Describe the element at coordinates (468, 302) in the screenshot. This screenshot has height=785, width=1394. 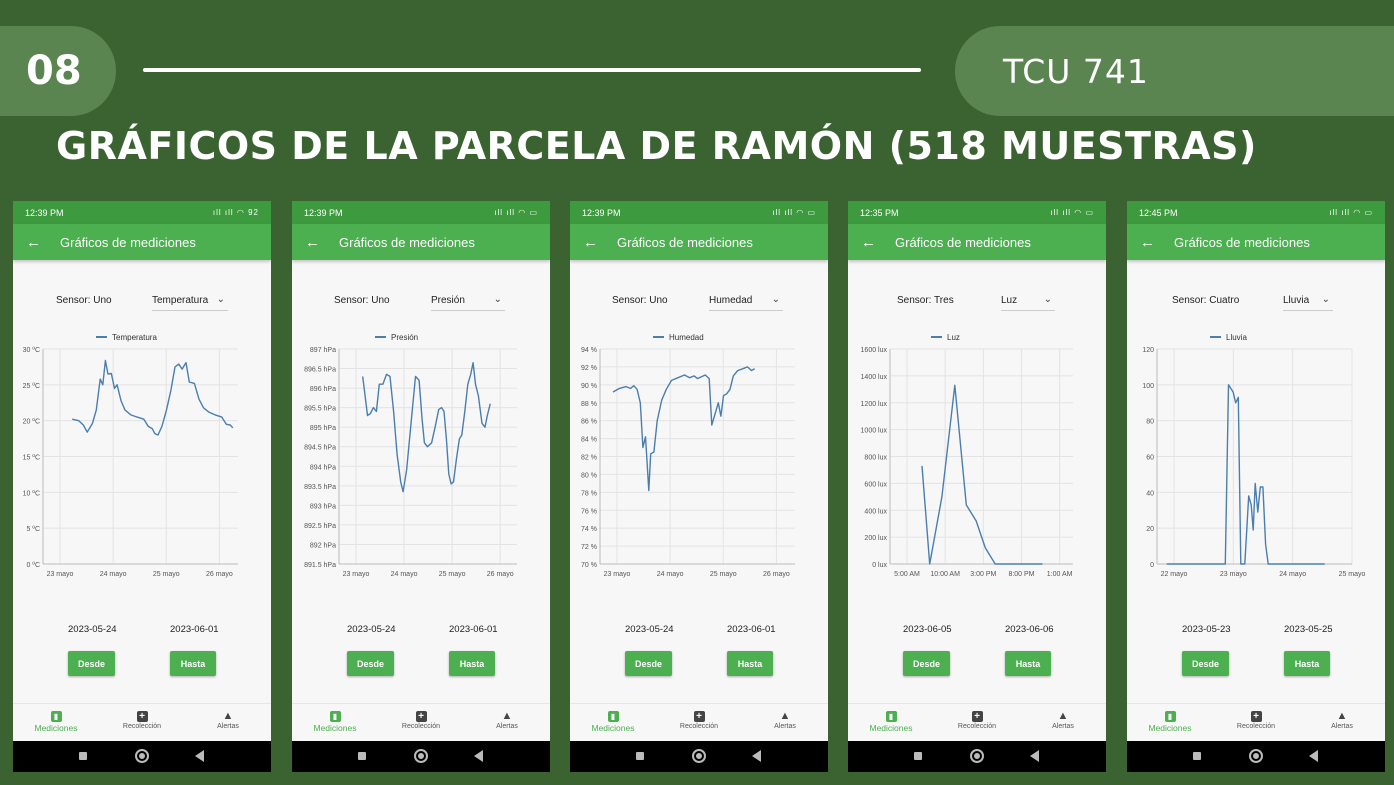
I see `measurement-dropdown: Presión ⌄` at that location.